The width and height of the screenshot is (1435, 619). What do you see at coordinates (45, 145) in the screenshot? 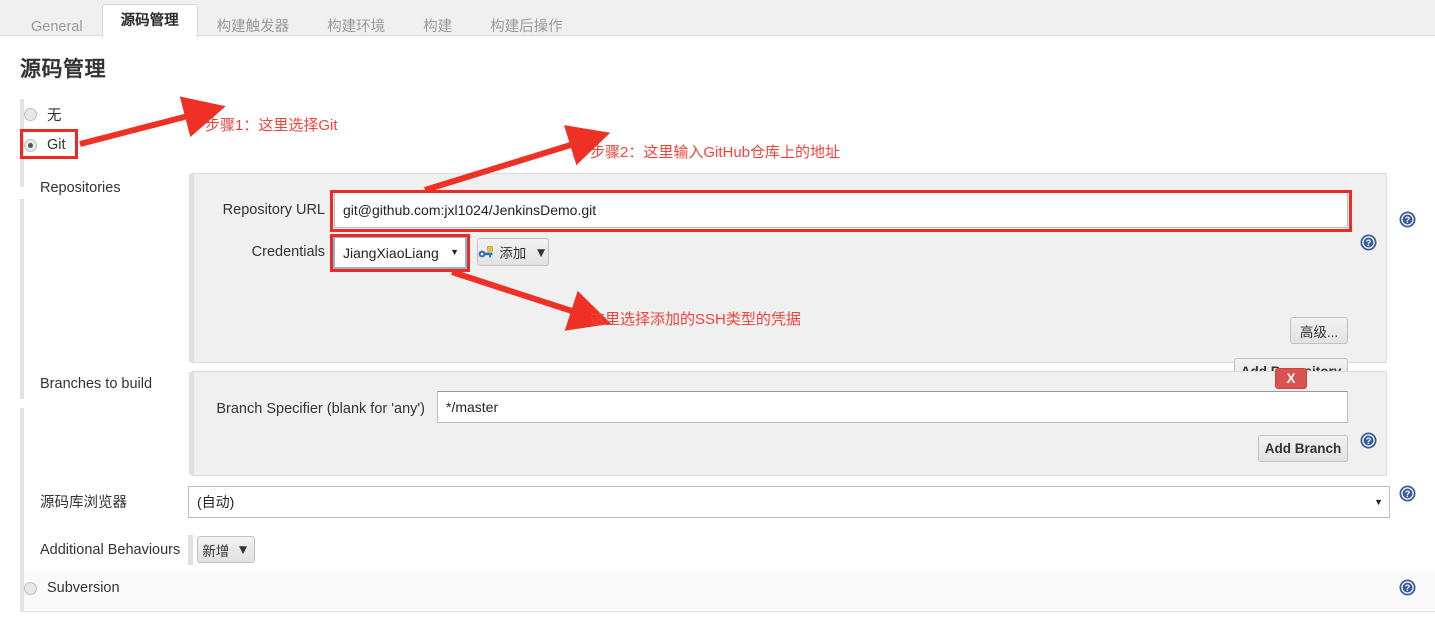
I see `radio-row-git: Git` at bounding box center [45, 145].